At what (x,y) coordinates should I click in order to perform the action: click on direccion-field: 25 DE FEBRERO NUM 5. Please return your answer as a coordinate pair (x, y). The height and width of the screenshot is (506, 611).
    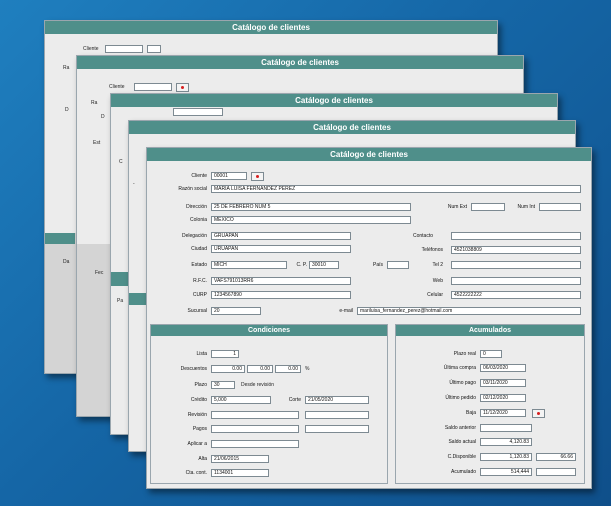
    Looking at the image, I should click on (311, 207).